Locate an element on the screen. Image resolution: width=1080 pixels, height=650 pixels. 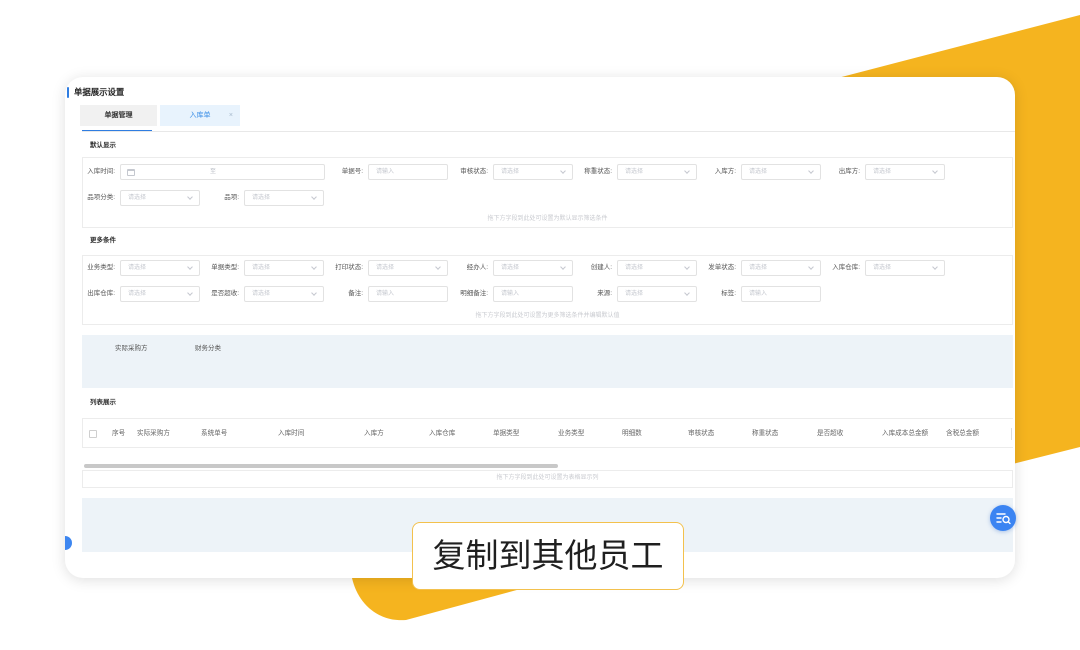
weighing-status-select: 请选择 is located at coordinates (657, 172).